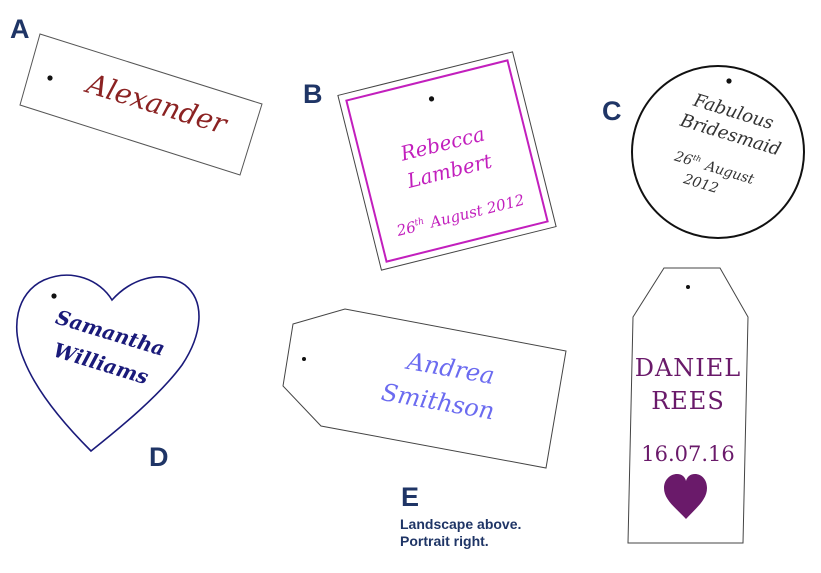 The image size is (821, 573). I want to click on tag-c-hole, so click(729, 81).